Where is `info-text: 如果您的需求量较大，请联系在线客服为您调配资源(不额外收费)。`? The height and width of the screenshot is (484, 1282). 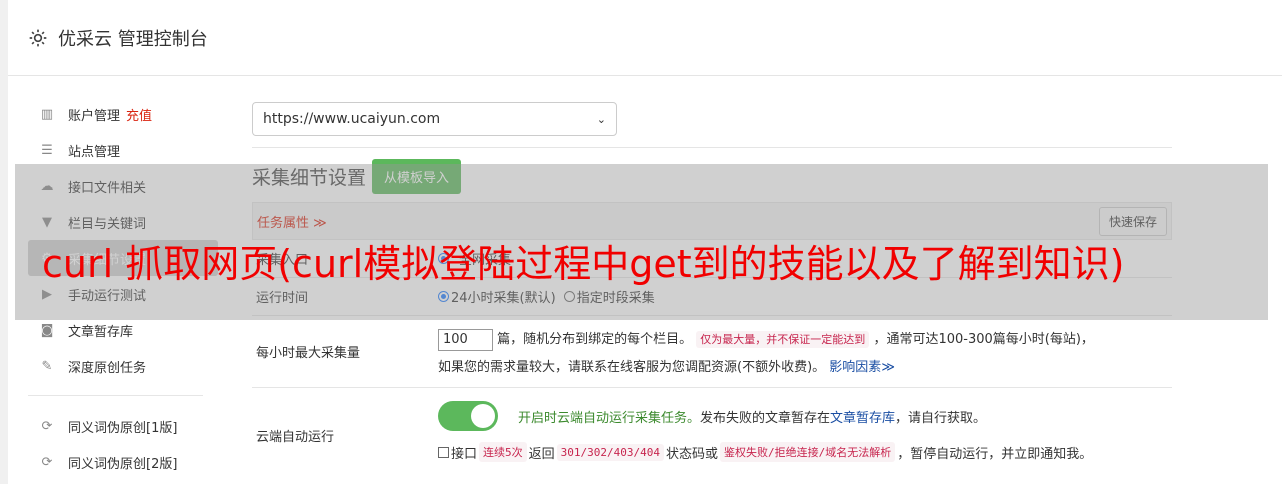
info-text: 如果您的需求量较大，请联系在线客服为您调配资源(不额外收费)。 is located at coordinates (632, 367).